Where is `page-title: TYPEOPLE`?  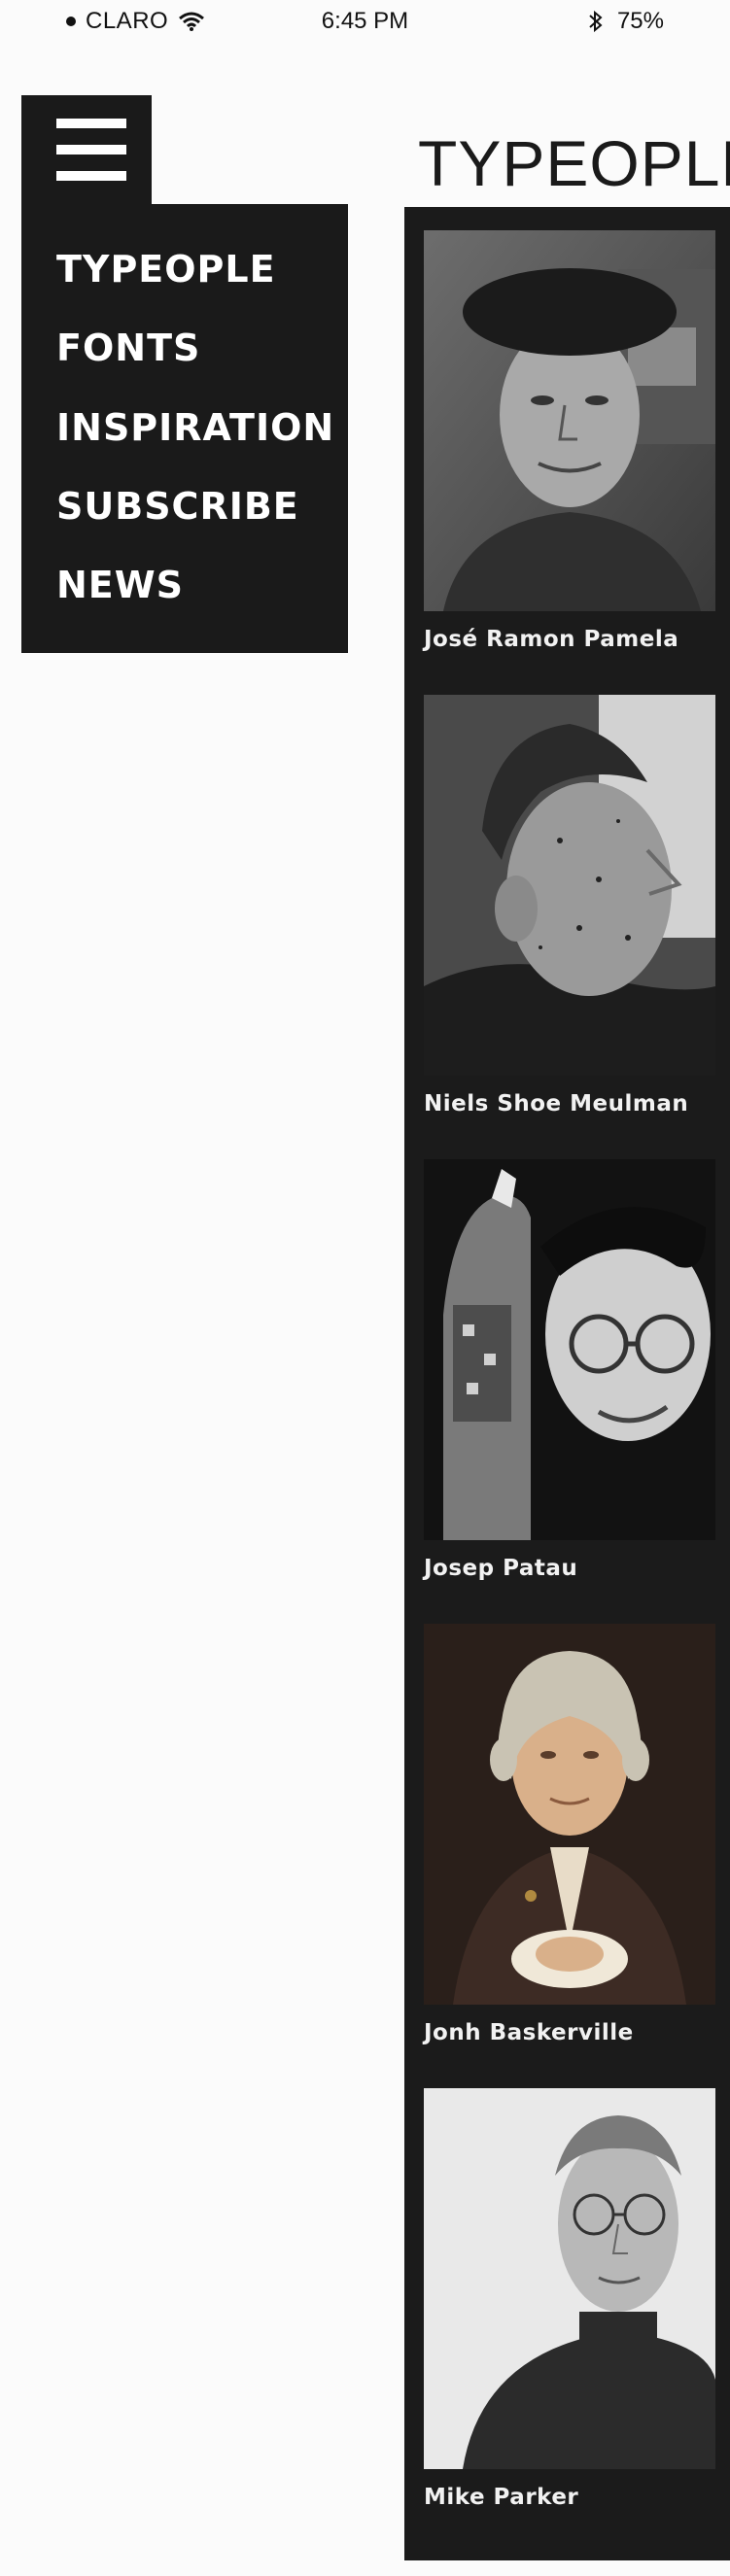
page-title: TYPEOPLE is located at coordinates (574, 163).